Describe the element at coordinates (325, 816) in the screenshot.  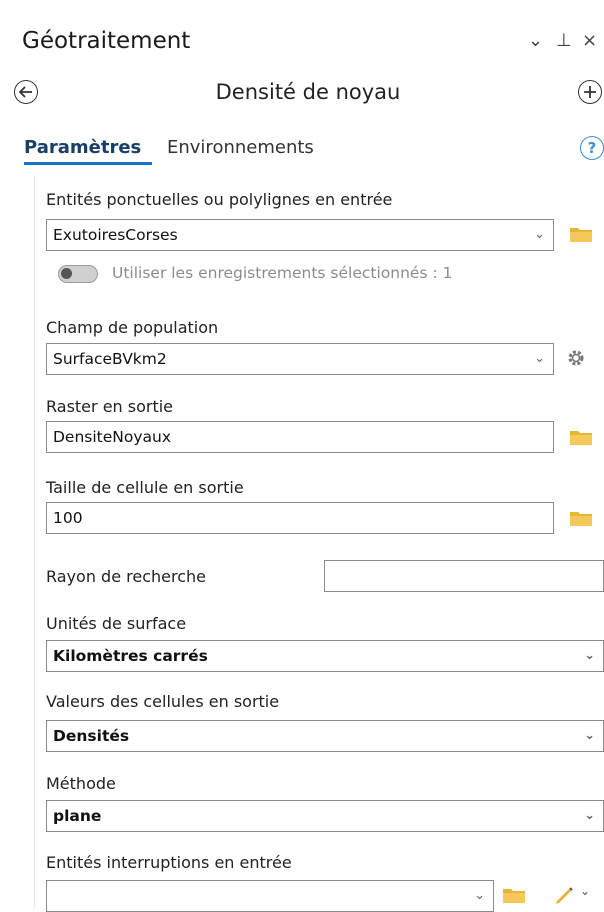
I see `method-dropdown: plane ⌄` at that location.